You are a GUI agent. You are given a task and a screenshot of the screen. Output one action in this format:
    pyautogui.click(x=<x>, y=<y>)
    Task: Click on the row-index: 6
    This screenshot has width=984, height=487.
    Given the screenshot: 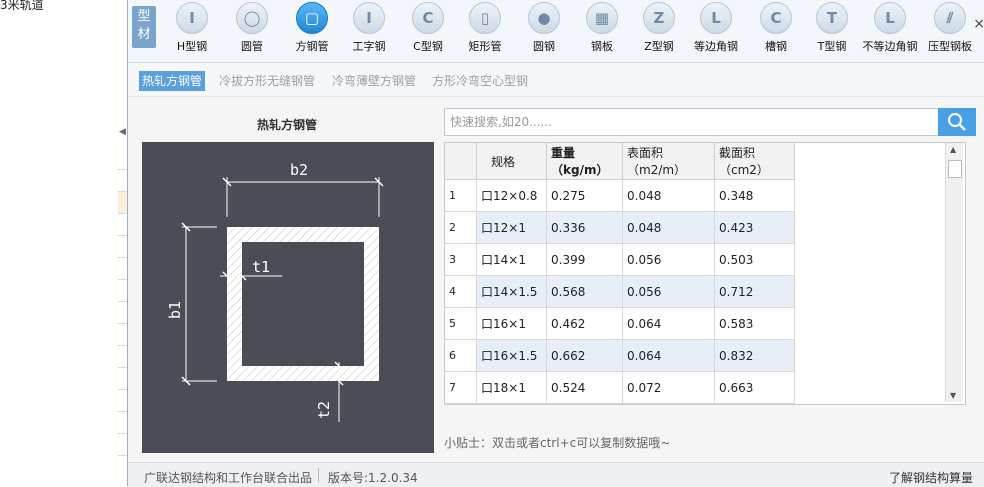 What is the action you would take?
    pyautogui.click(x=461, y=355)
    